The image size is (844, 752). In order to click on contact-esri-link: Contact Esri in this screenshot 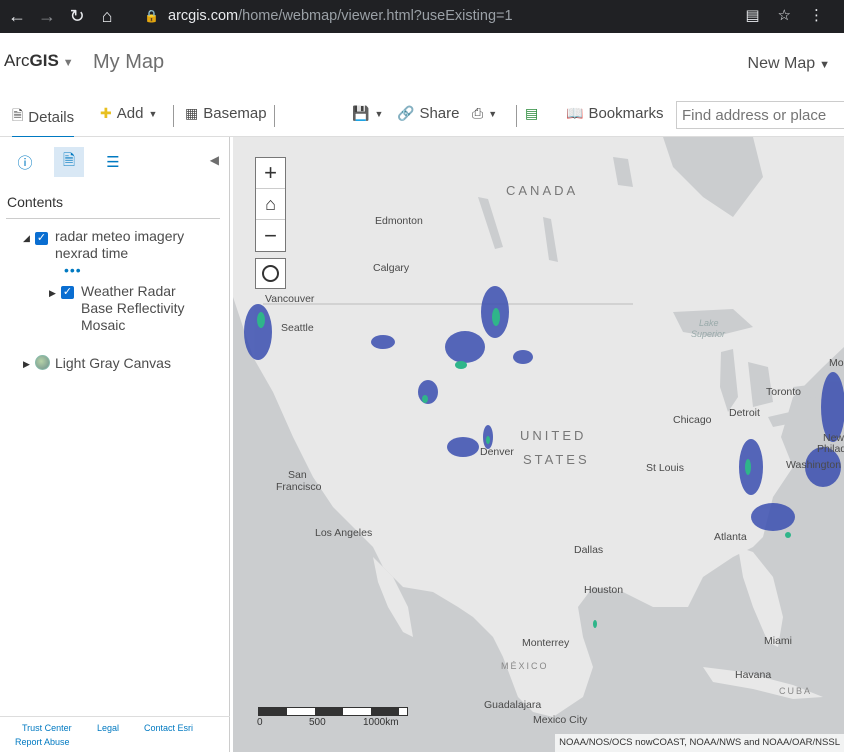, I will do `click(168, 728)`.